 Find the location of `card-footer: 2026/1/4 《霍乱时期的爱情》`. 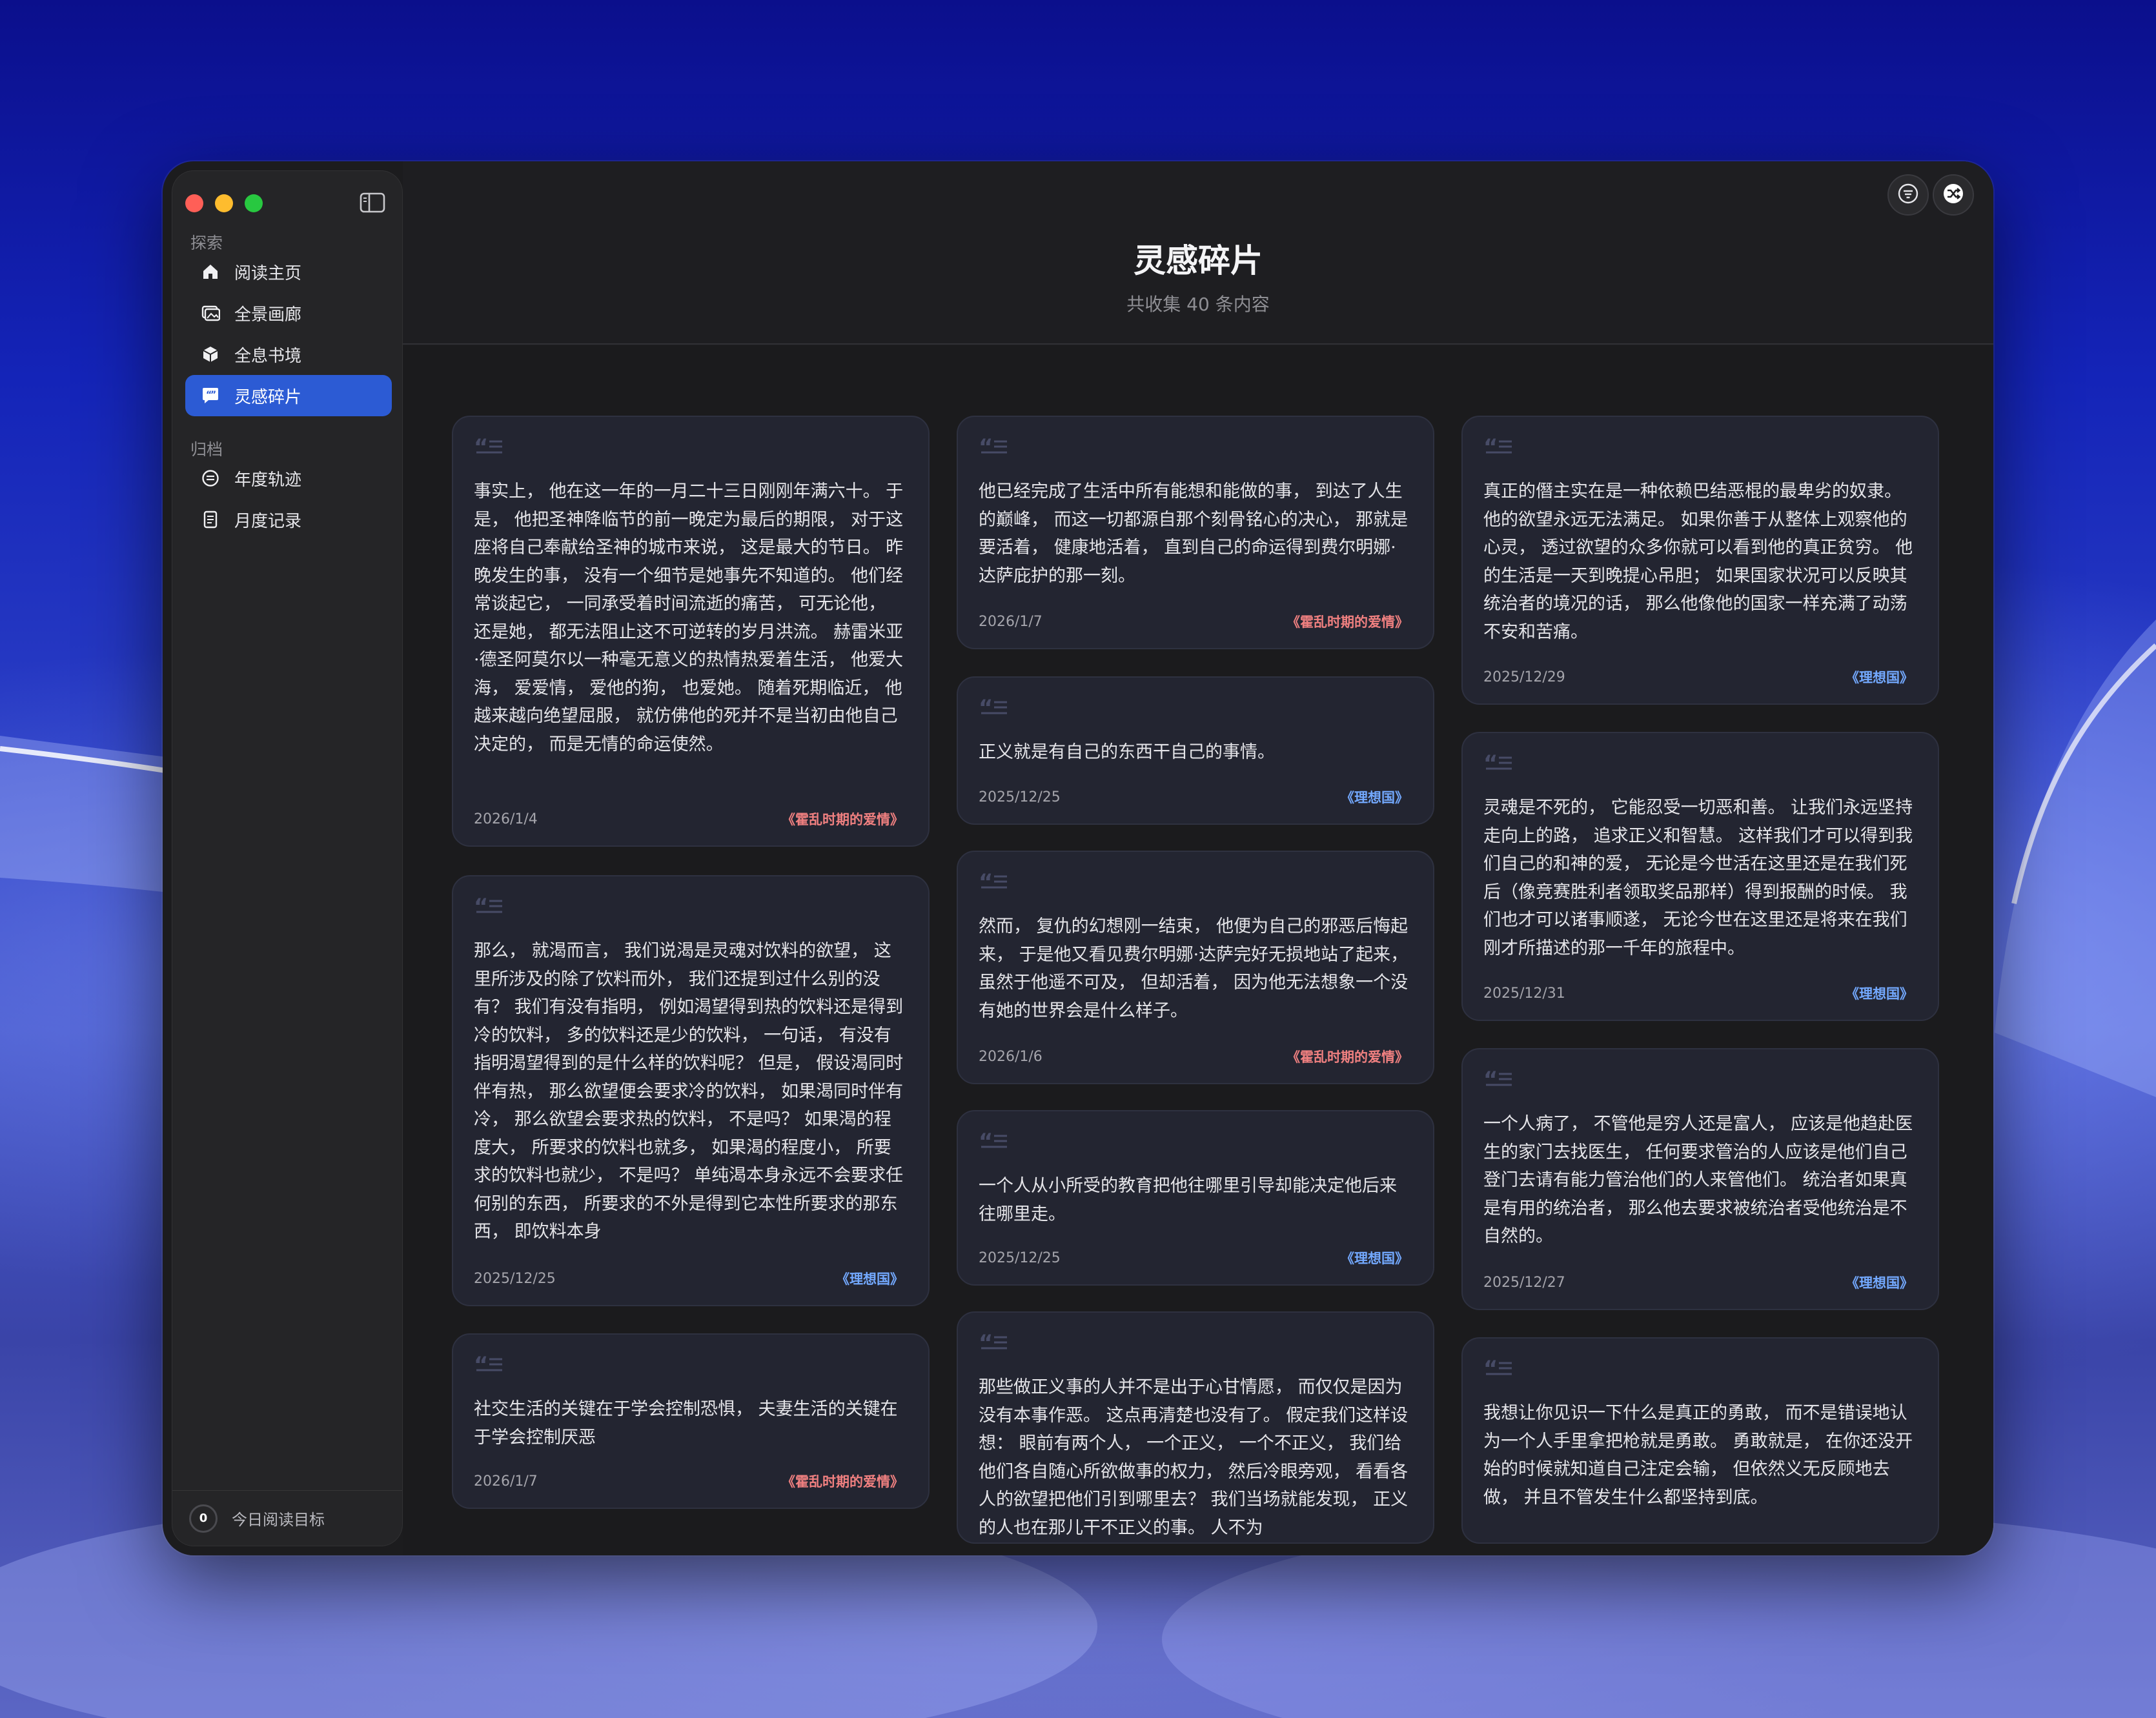

card-footer: 2026/1/4 《霍乱时期的爱情》 is located at coordinates (689, 819).